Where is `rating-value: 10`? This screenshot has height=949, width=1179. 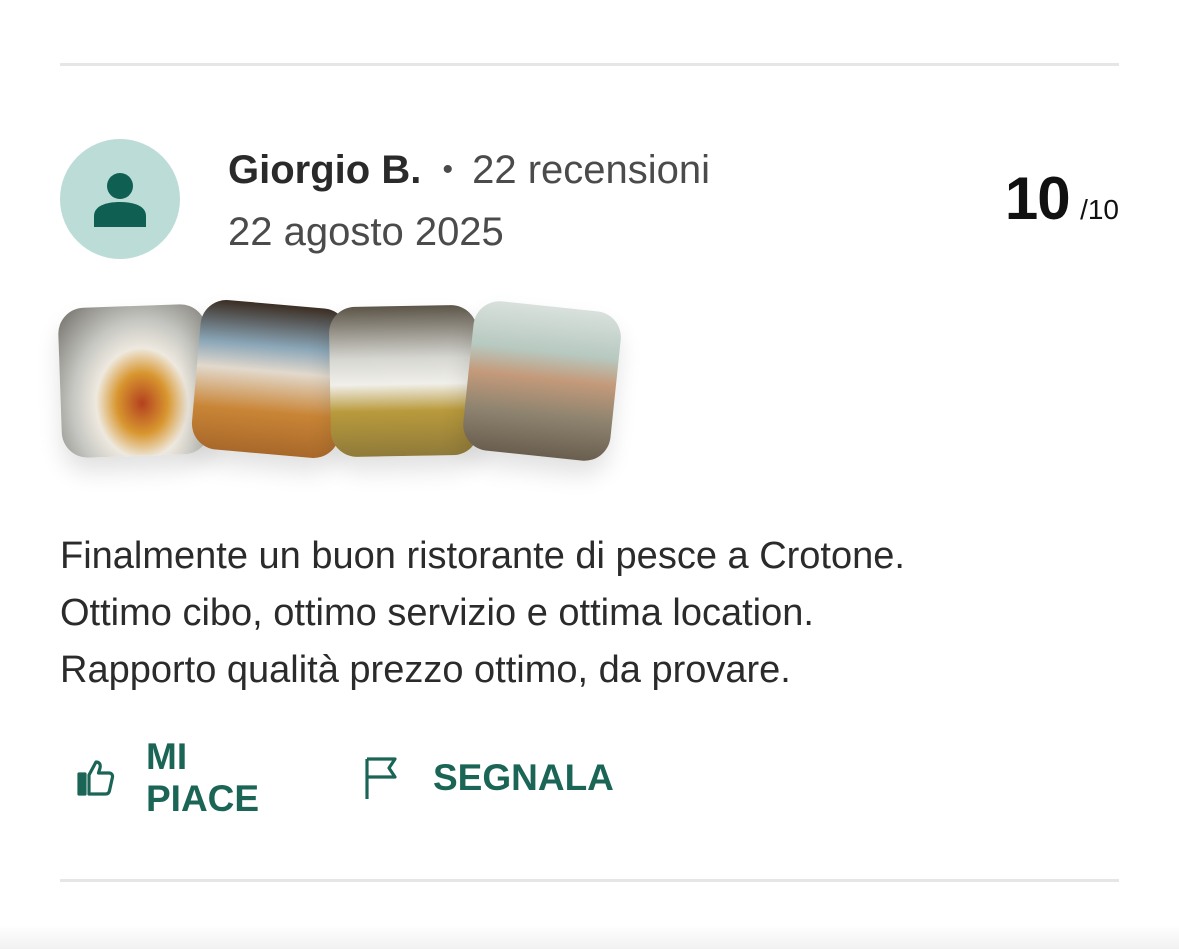
rating-value: 10 is located at coordinates (1037, 198).